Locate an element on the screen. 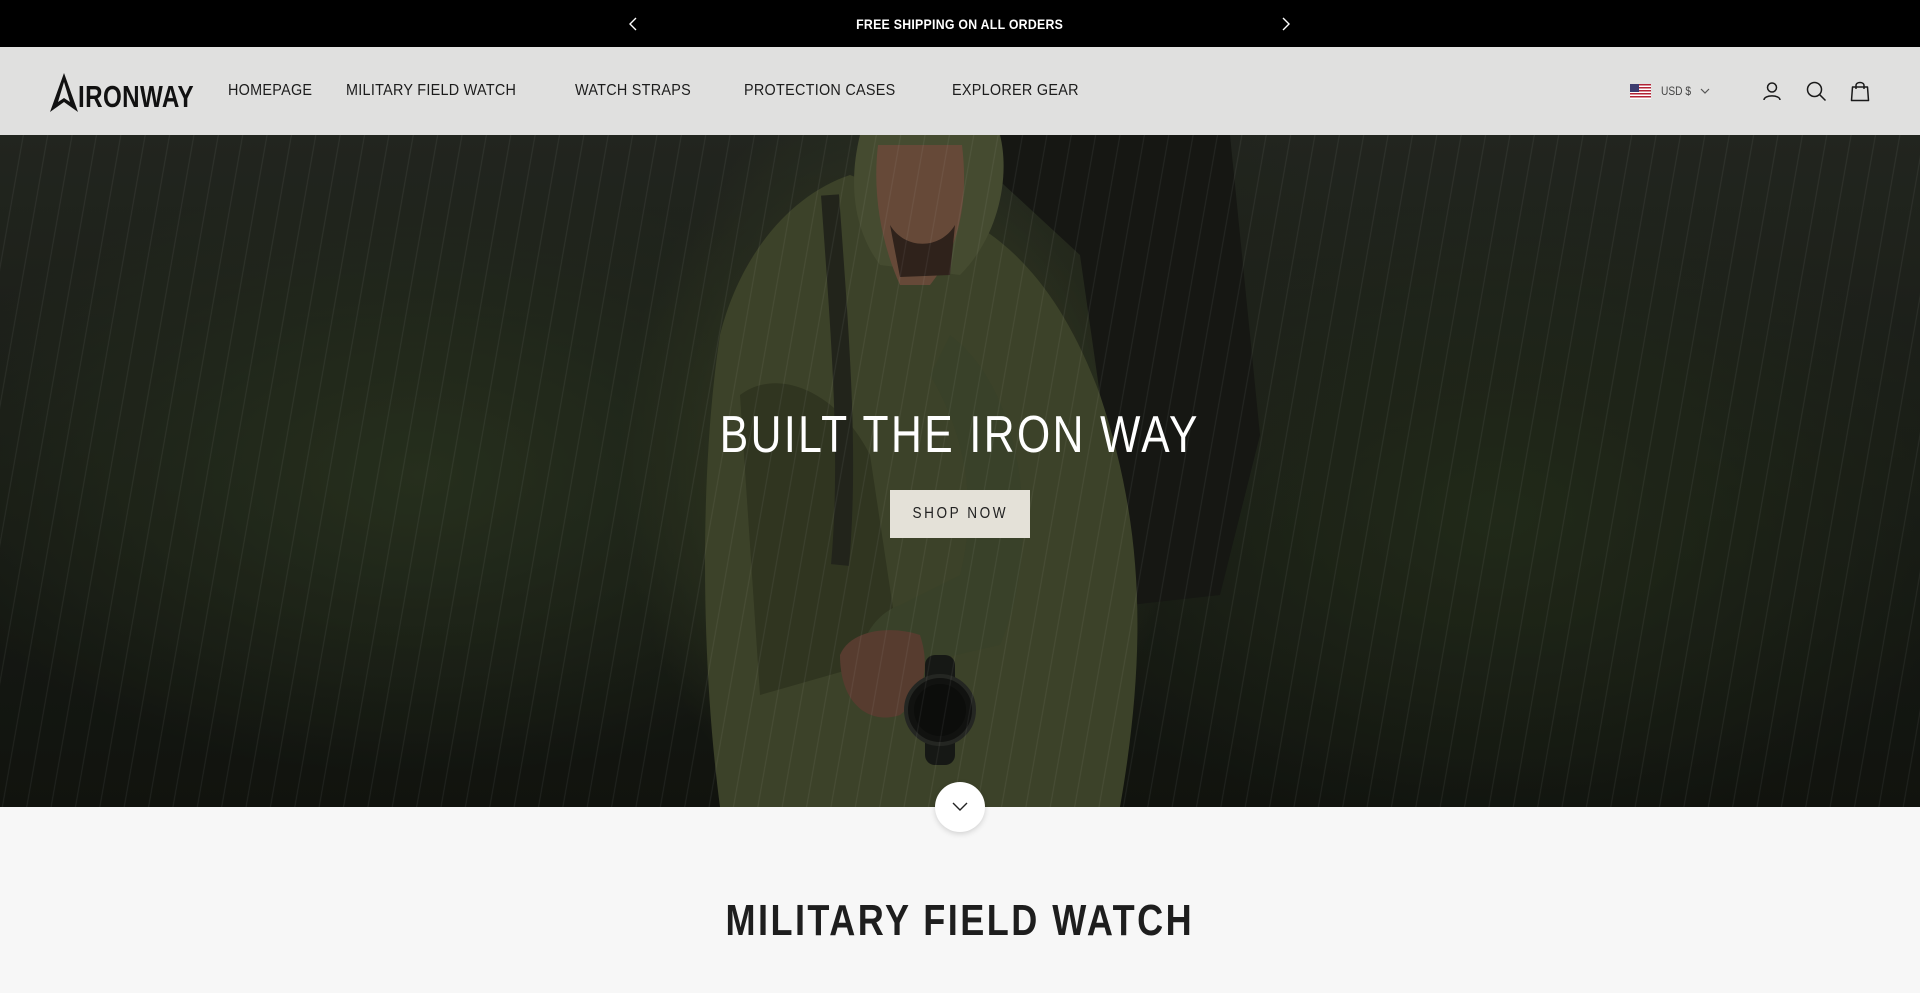  account-icon is located at coordinates (1772, 91).